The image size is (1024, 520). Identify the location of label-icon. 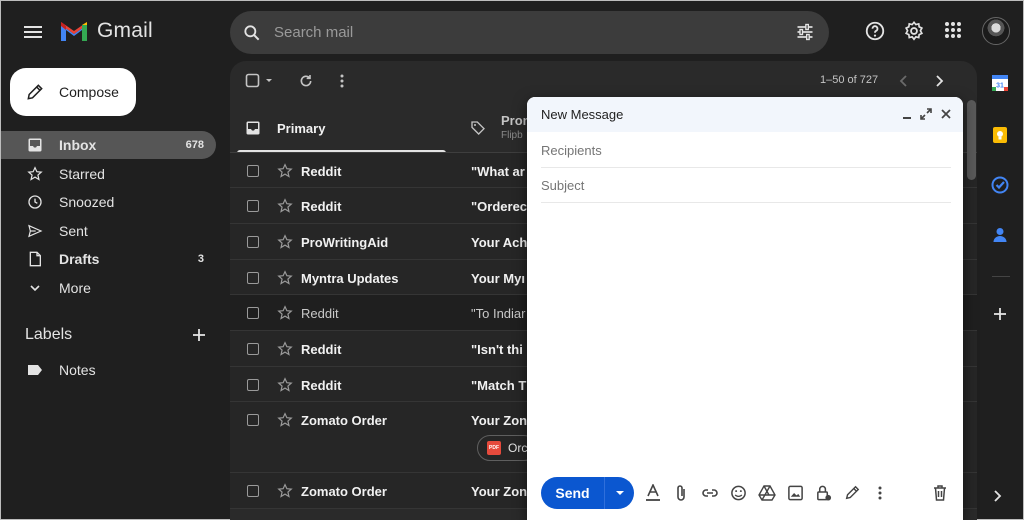
(35, 370).